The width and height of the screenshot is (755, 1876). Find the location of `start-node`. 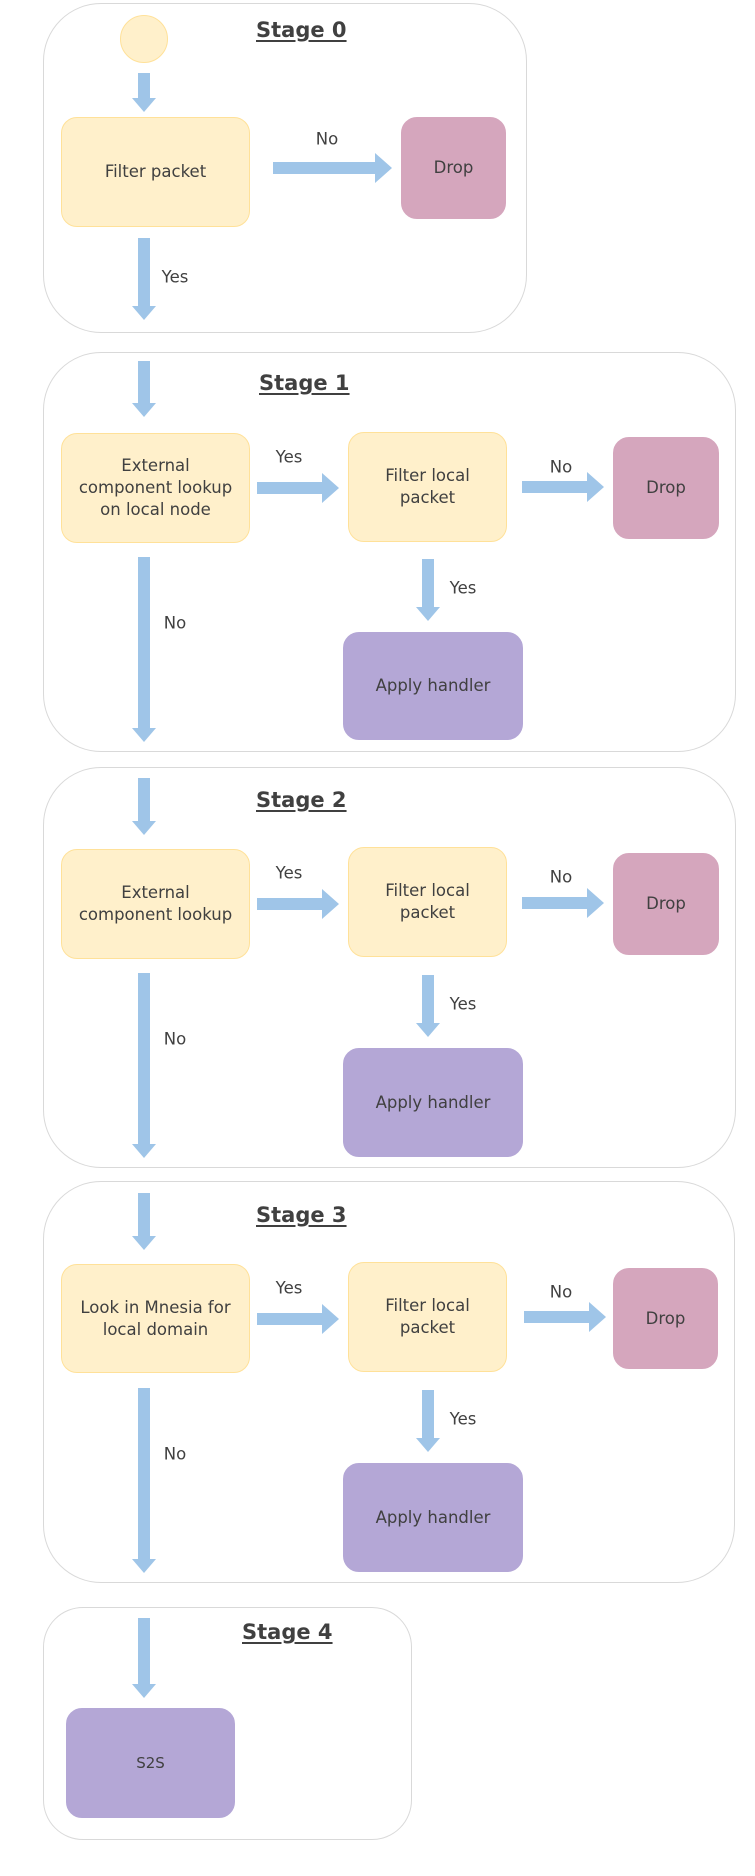

start-node is located at coordinates (144, 39).